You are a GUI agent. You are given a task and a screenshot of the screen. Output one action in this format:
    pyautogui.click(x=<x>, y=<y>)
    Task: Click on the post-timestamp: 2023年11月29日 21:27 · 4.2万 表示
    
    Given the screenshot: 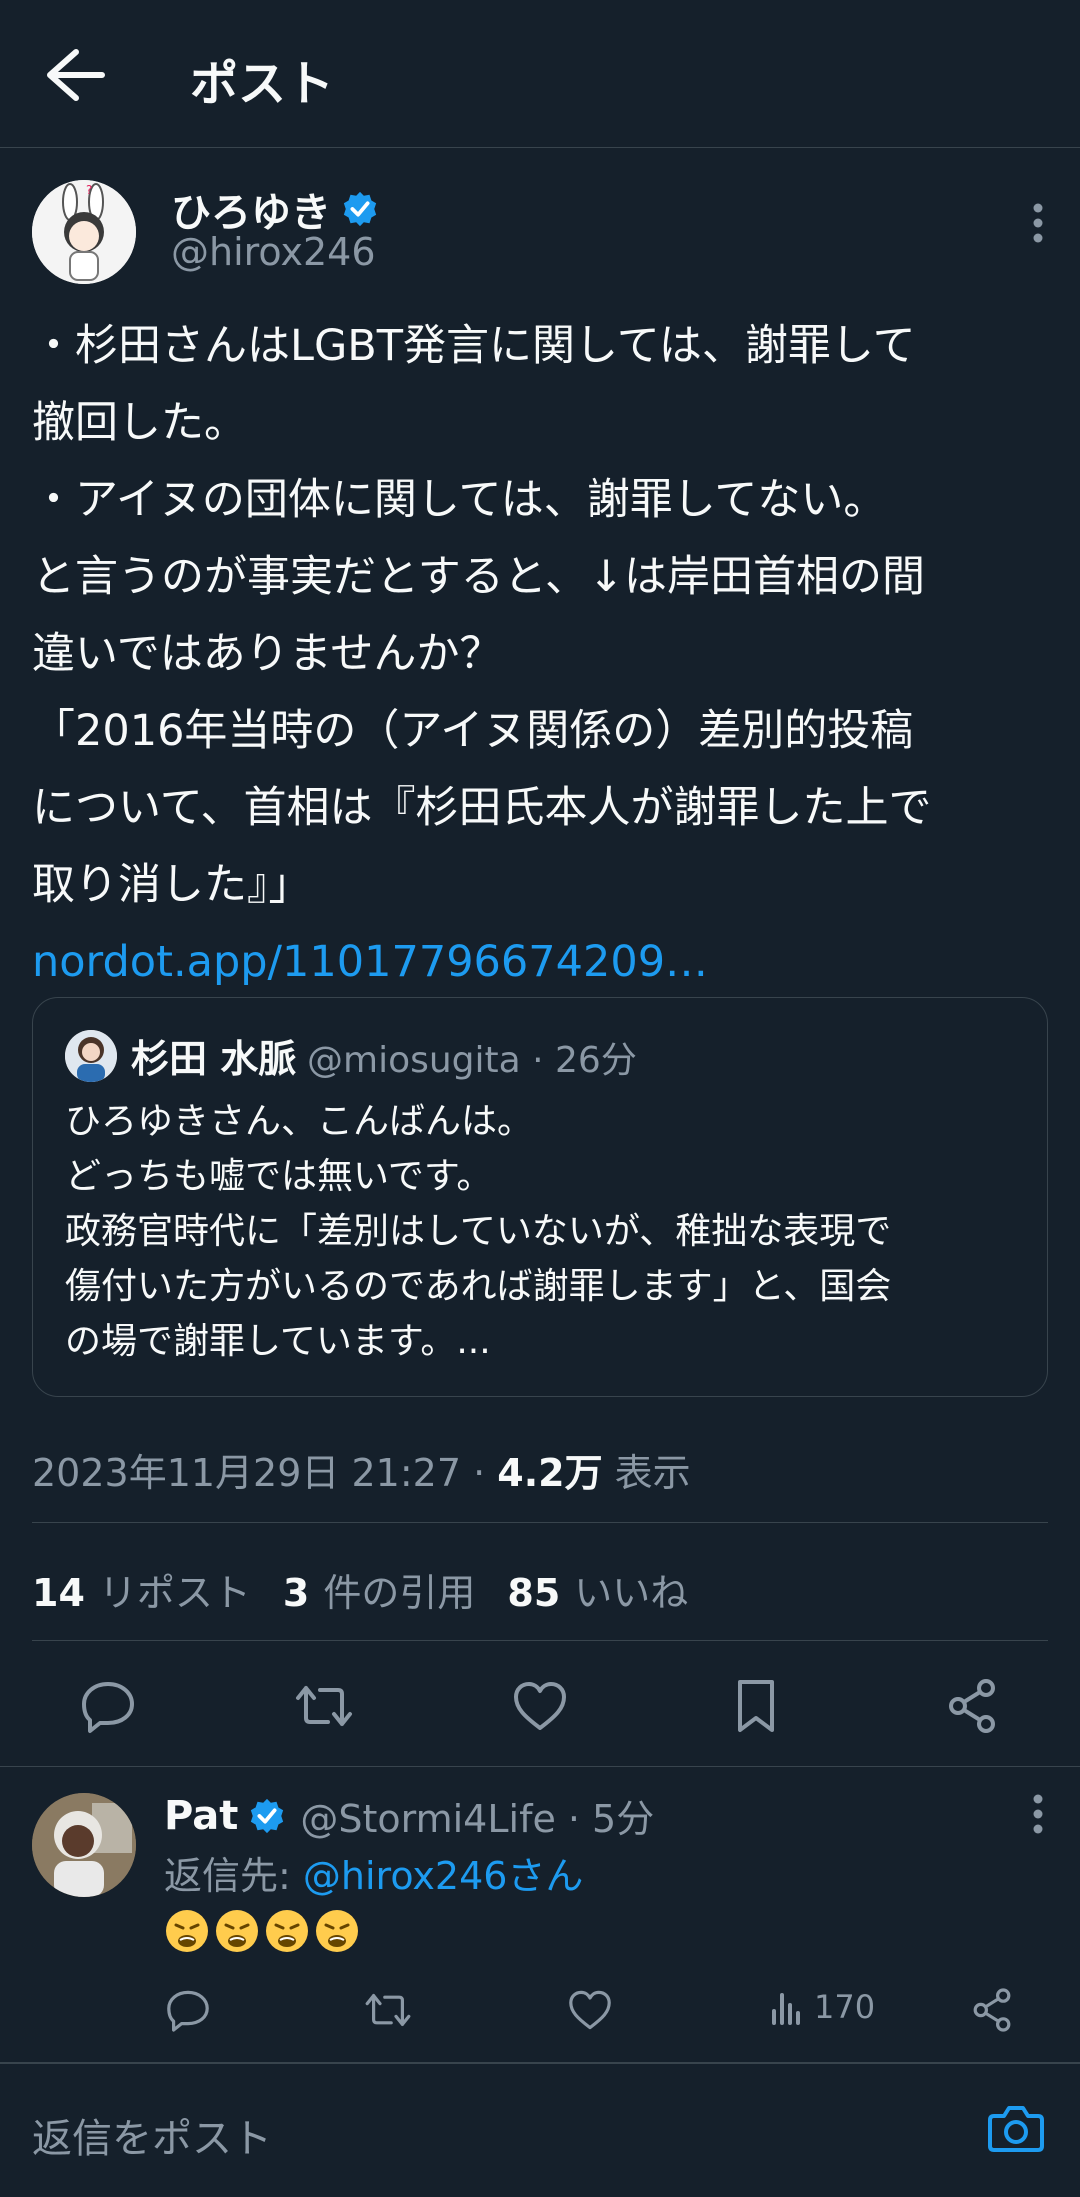 What is the action you would take?
    pyautogui.click(x=361, y=1473)
    